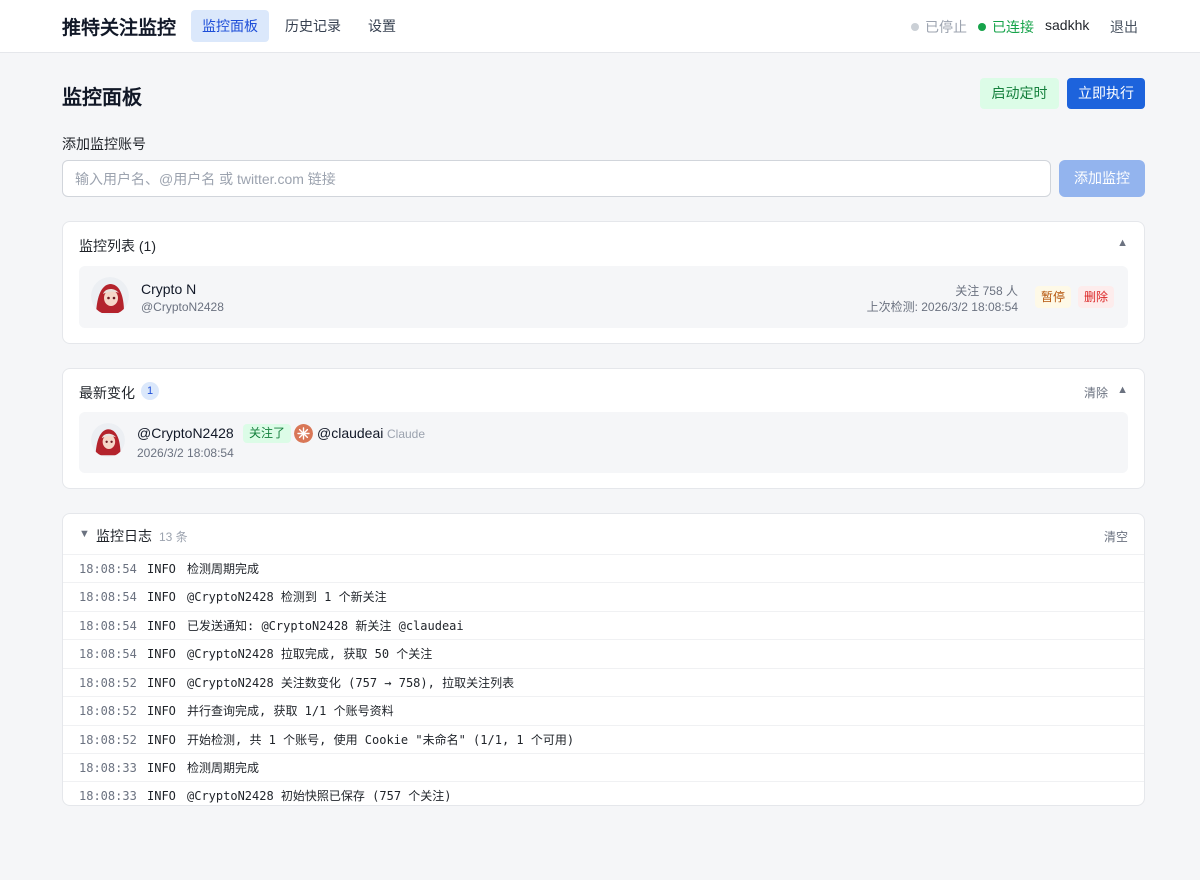  What do you see at coordinates (1096, 392) in the screenshot?
I see `clear-changes-button: 清除` at bounding box center [1096, 392].